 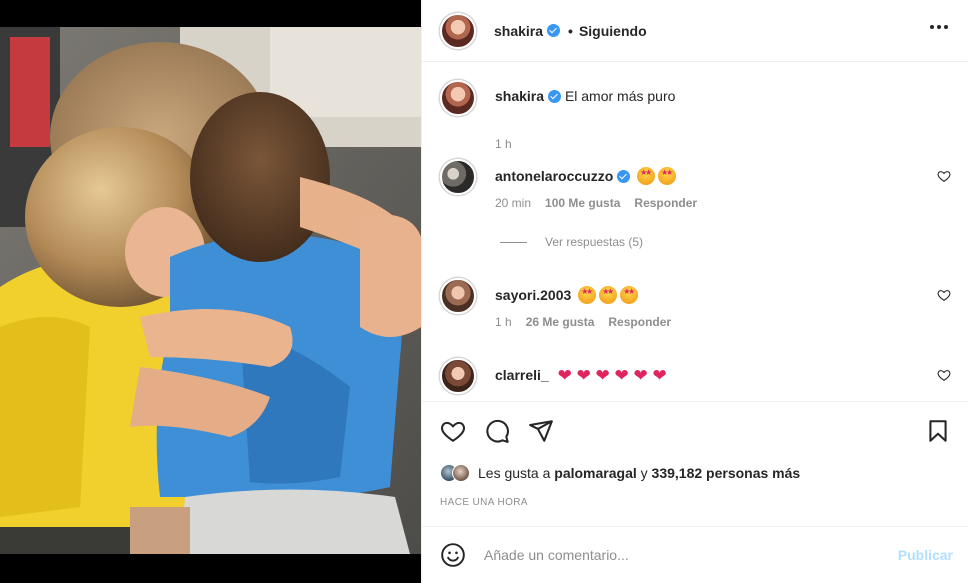 What do you see at coordinates (594, 242) in the screenshot?
I see `view-replies-label: Ver respuestas (5)` at bounding box center [594, 242].